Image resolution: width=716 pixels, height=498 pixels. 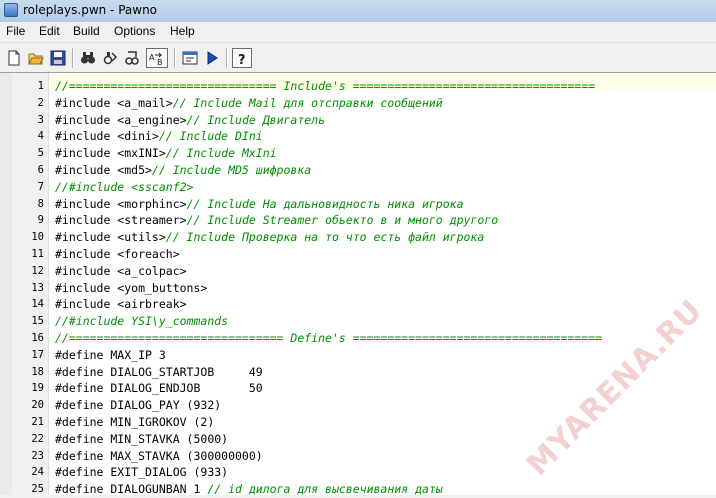 I want to click on find-button, so click(x=88, y=58).